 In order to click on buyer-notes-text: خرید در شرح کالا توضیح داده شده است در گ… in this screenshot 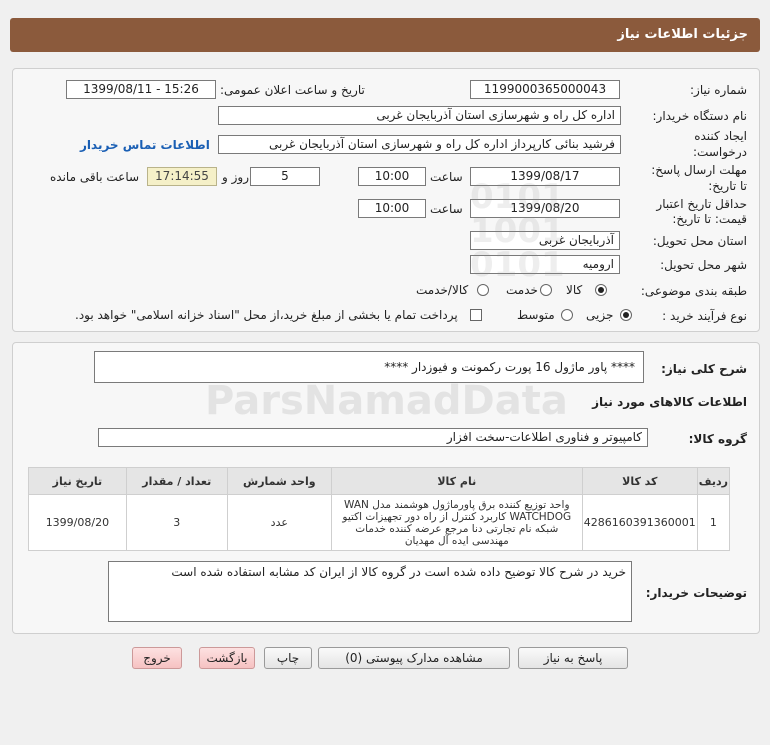, I will do `click(398, 572)`.